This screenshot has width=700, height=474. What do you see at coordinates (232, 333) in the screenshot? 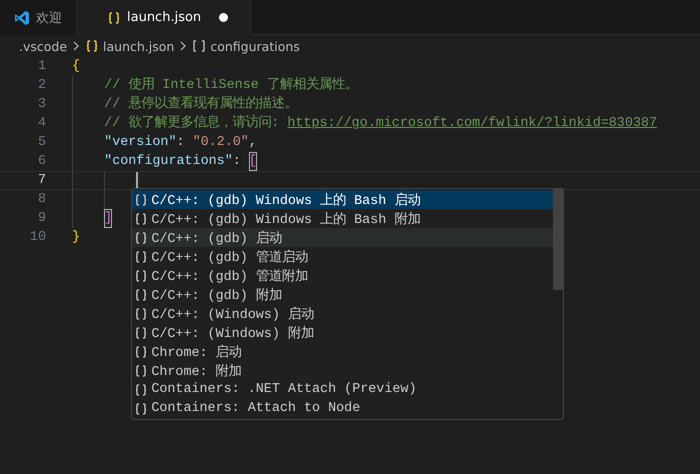
I see `suggestion-label: C/C++: (Windows) 附加` at bounding box center [232, 333].